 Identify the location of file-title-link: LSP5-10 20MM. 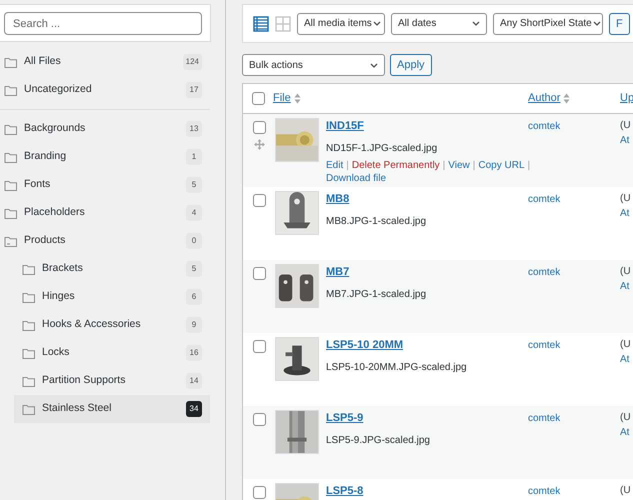
(365, 345).